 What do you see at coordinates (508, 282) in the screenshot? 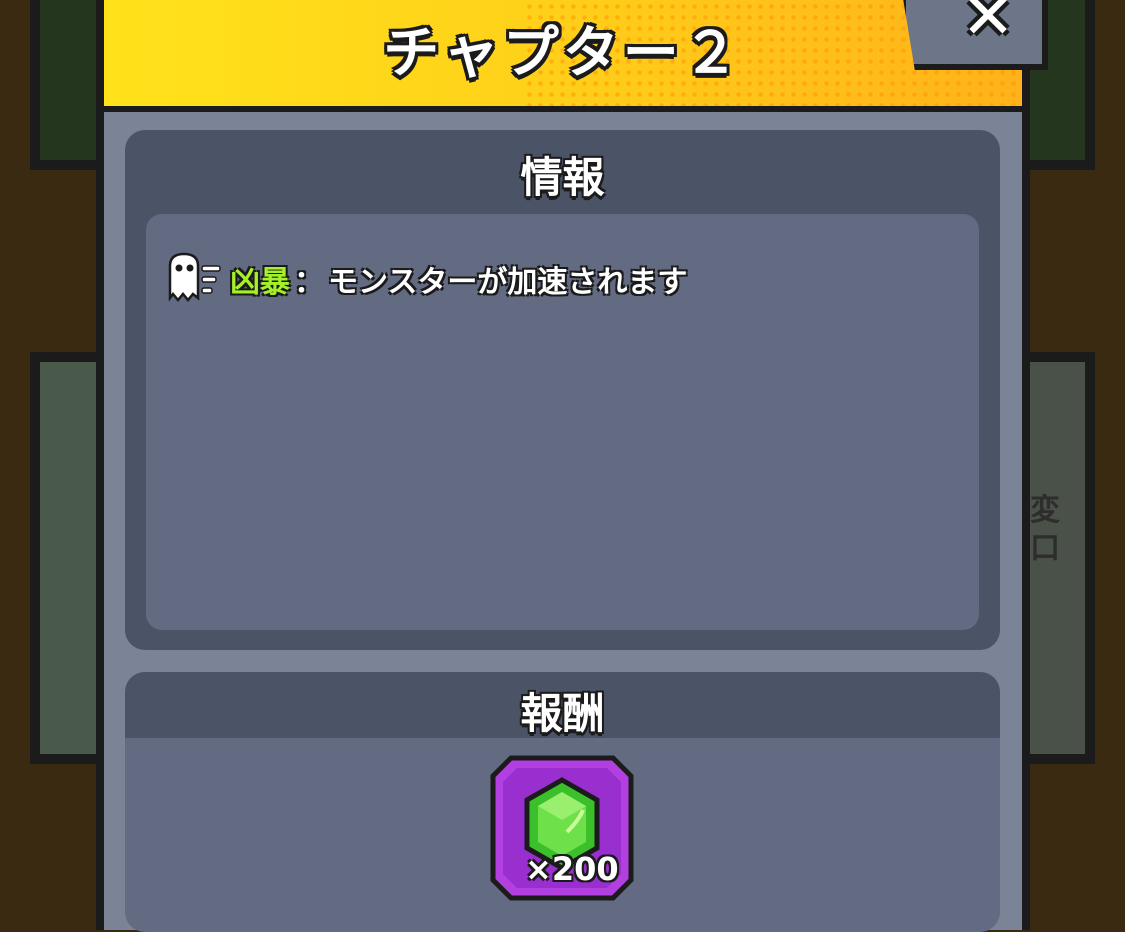
I see `modifier-description: モンスターが加速されます` at bounding box center [508, 282].